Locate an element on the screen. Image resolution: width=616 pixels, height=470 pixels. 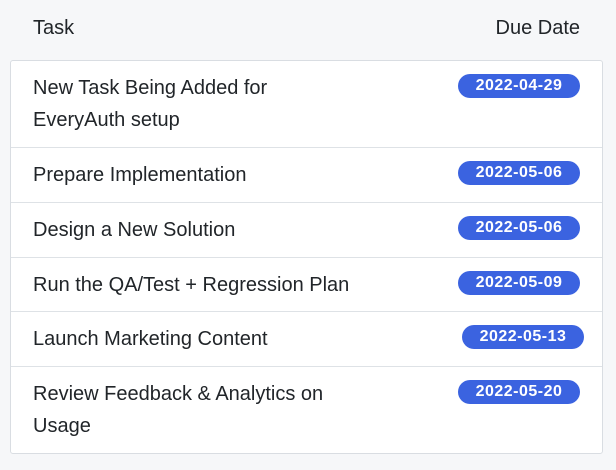
task-title: Review Feedback & Analytics on Usage is located at coordinates (178, 410).